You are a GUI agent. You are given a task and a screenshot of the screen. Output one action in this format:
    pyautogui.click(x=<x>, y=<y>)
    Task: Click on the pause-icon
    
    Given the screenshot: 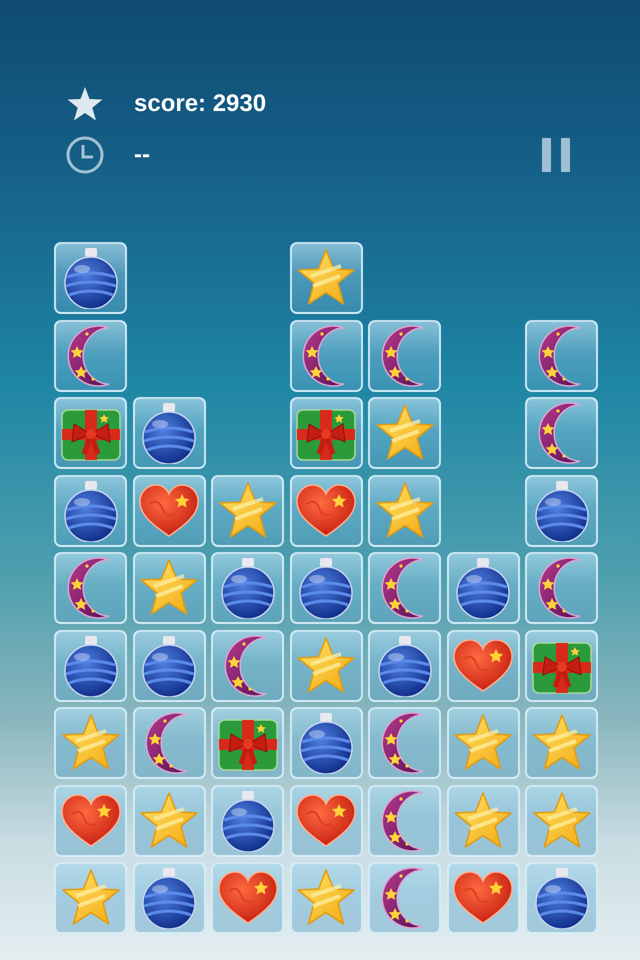 What is the action you would take?
    pyautogui.click(x=556, y=155)
    